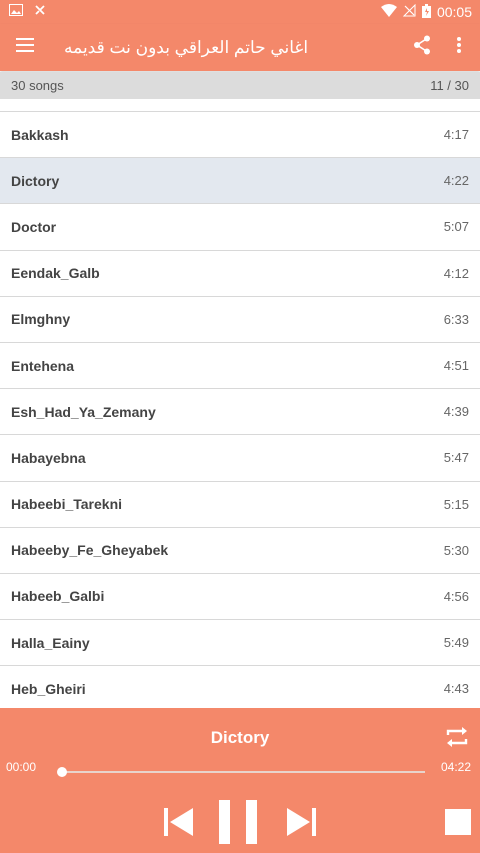  I want to click on song-row: Habeebi_Tarekni 5:15, so click(240, 504).